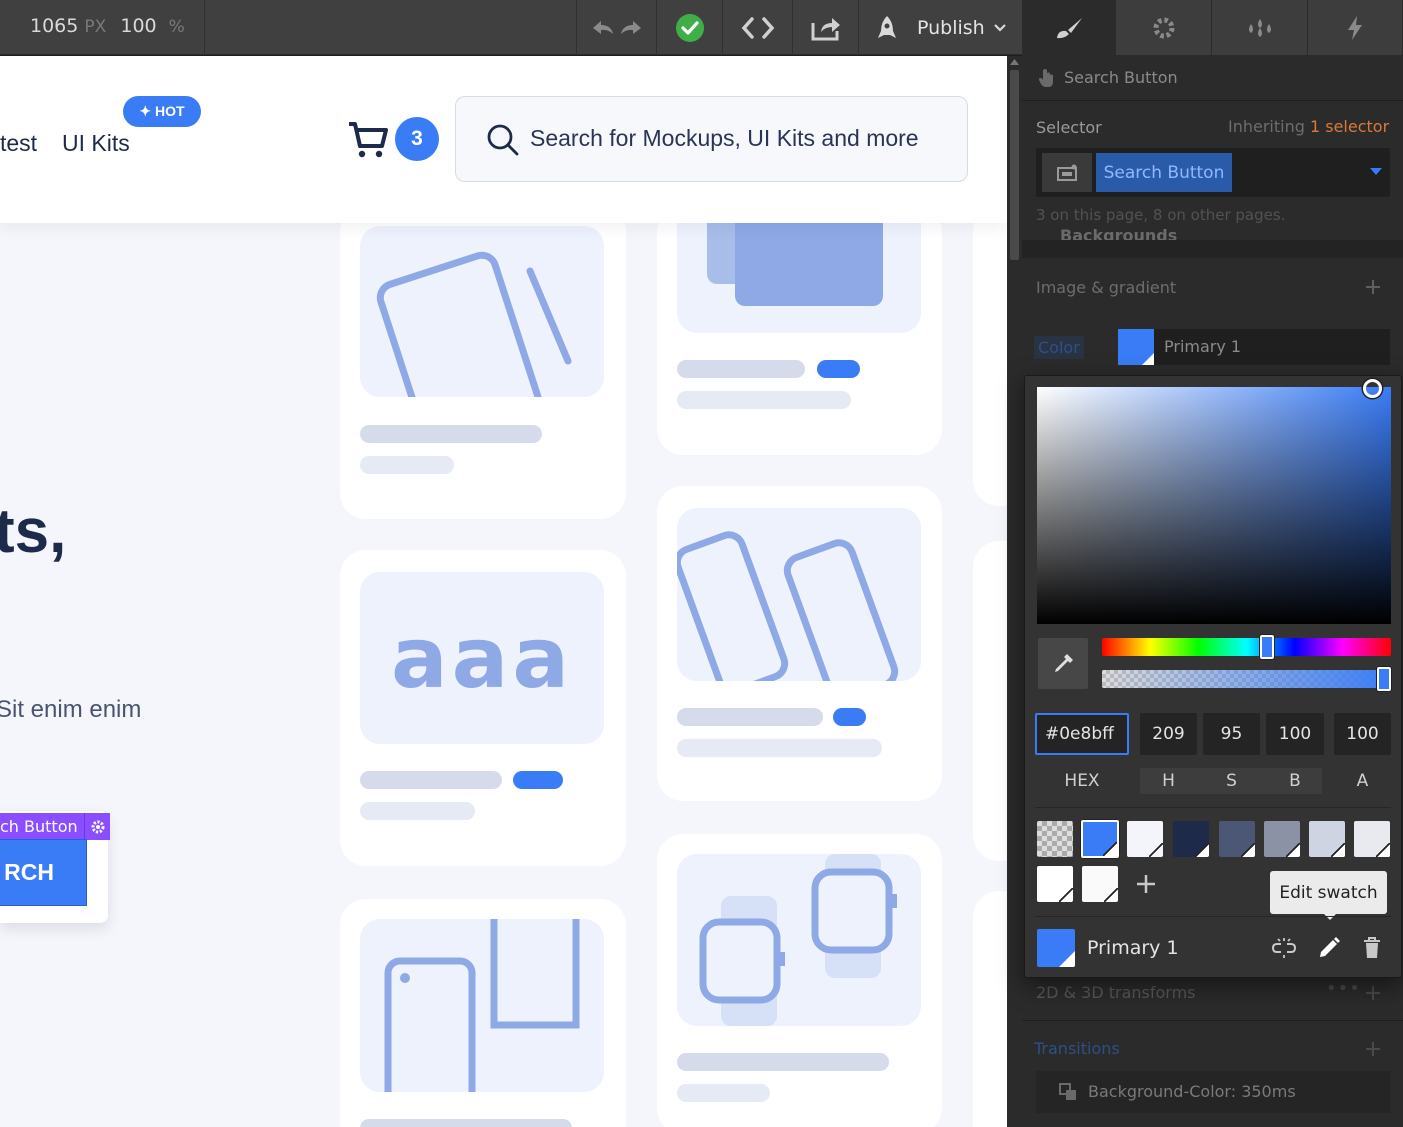  What do you see at coordinates (1372, 839) in the screenshot?
I see `swatch-silver` at bounding box center [1372, 839].